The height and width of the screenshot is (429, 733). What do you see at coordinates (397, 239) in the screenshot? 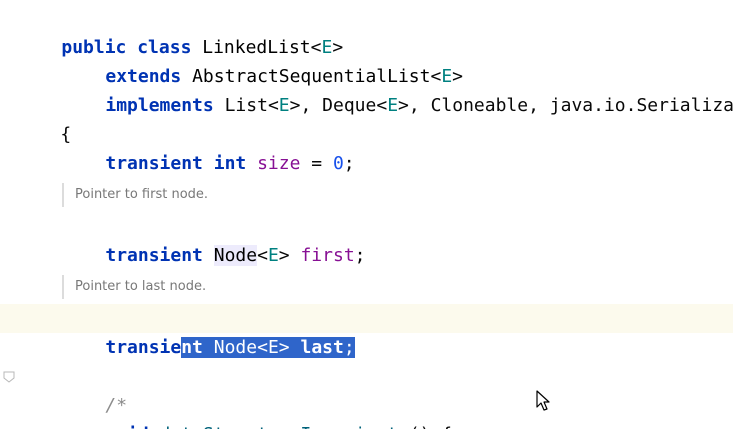
I see `code-line-first-field: transient Node<E> first;` at bounding box center [397, 239].